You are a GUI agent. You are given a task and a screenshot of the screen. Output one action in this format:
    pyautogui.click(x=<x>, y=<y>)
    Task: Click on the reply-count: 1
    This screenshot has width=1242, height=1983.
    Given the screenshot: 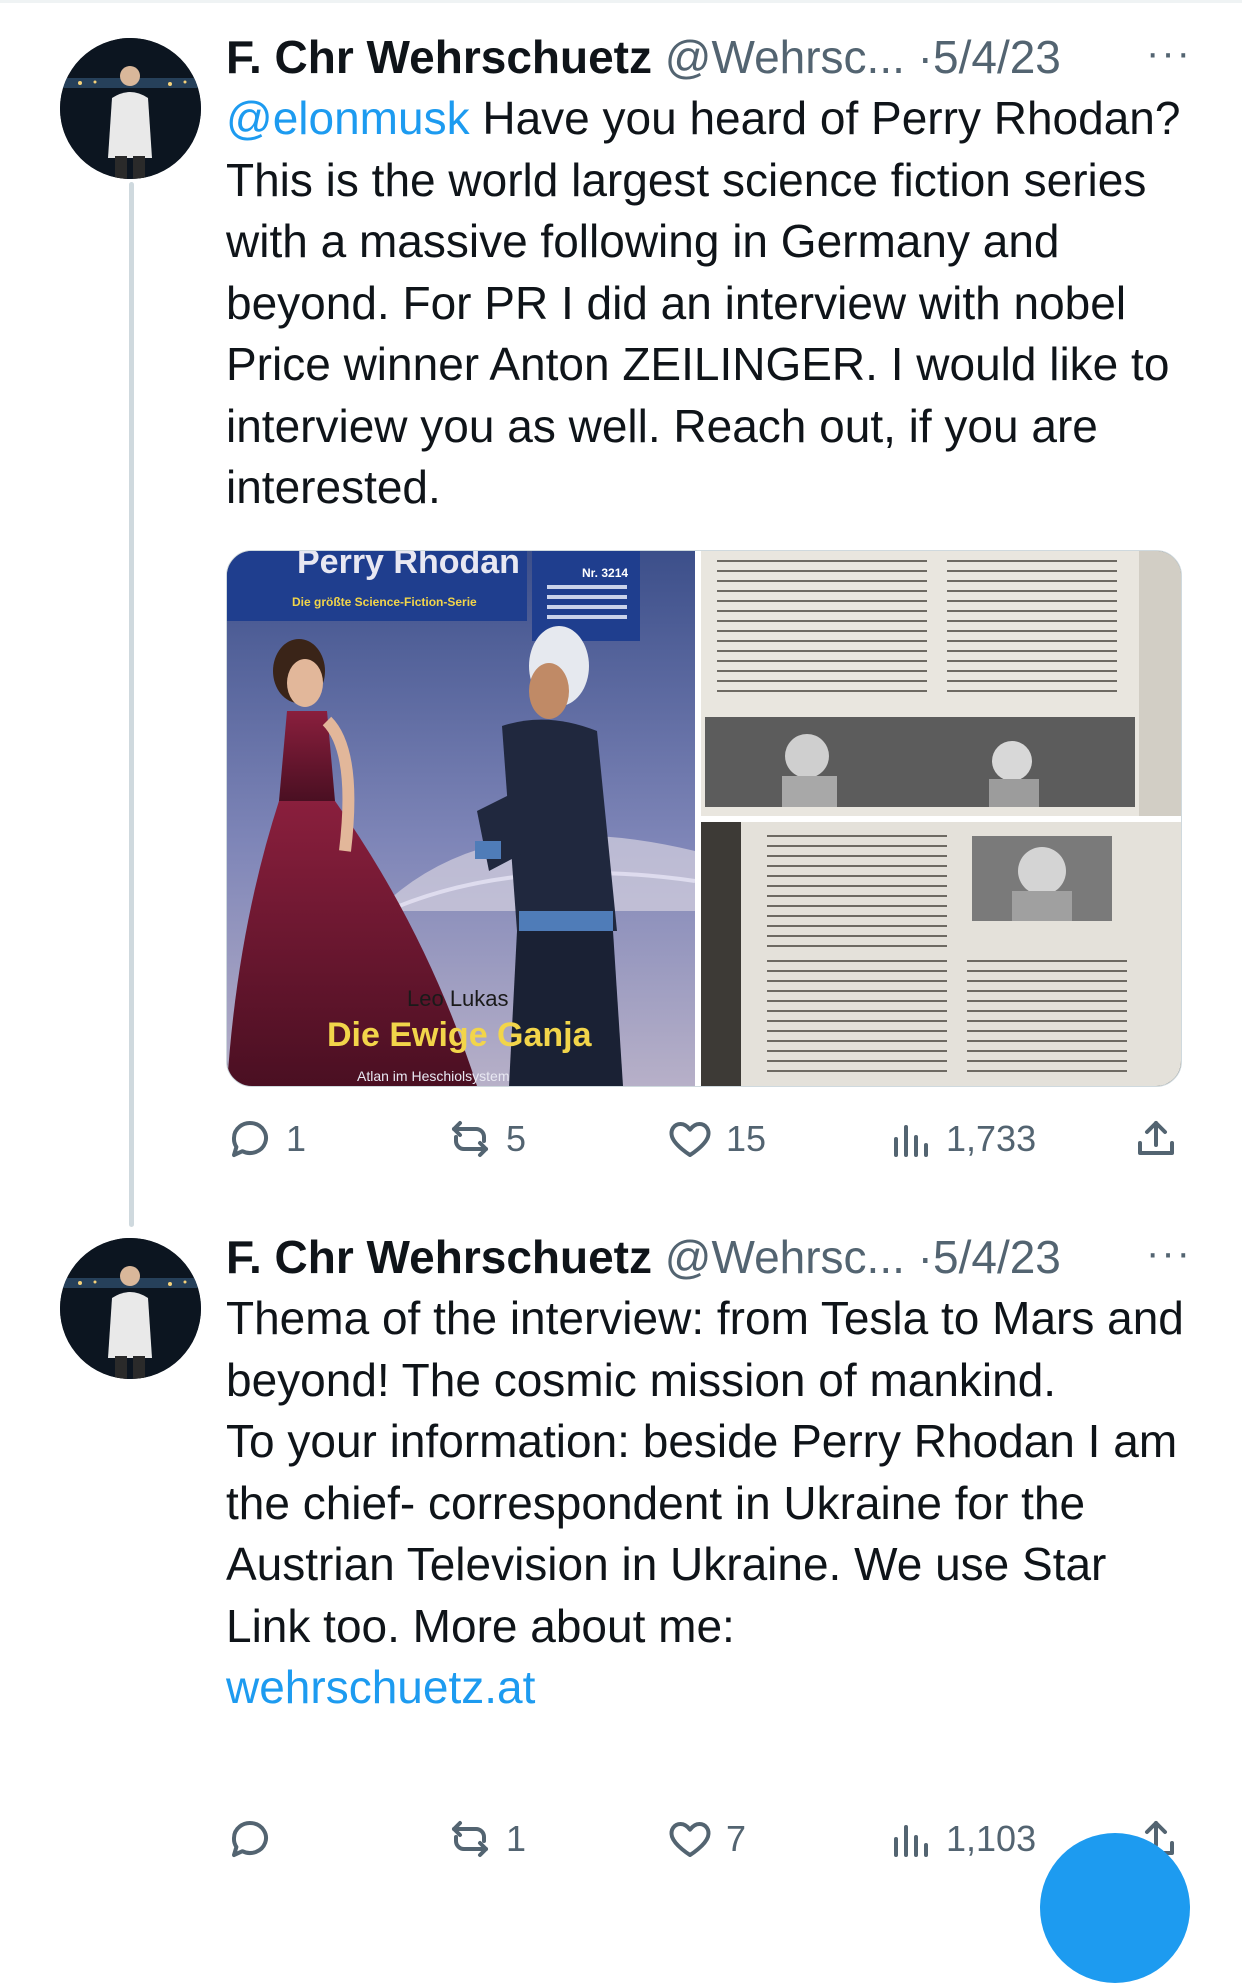 What is the action you would take?
    pyautogui.click(x=296, y=1138)
    